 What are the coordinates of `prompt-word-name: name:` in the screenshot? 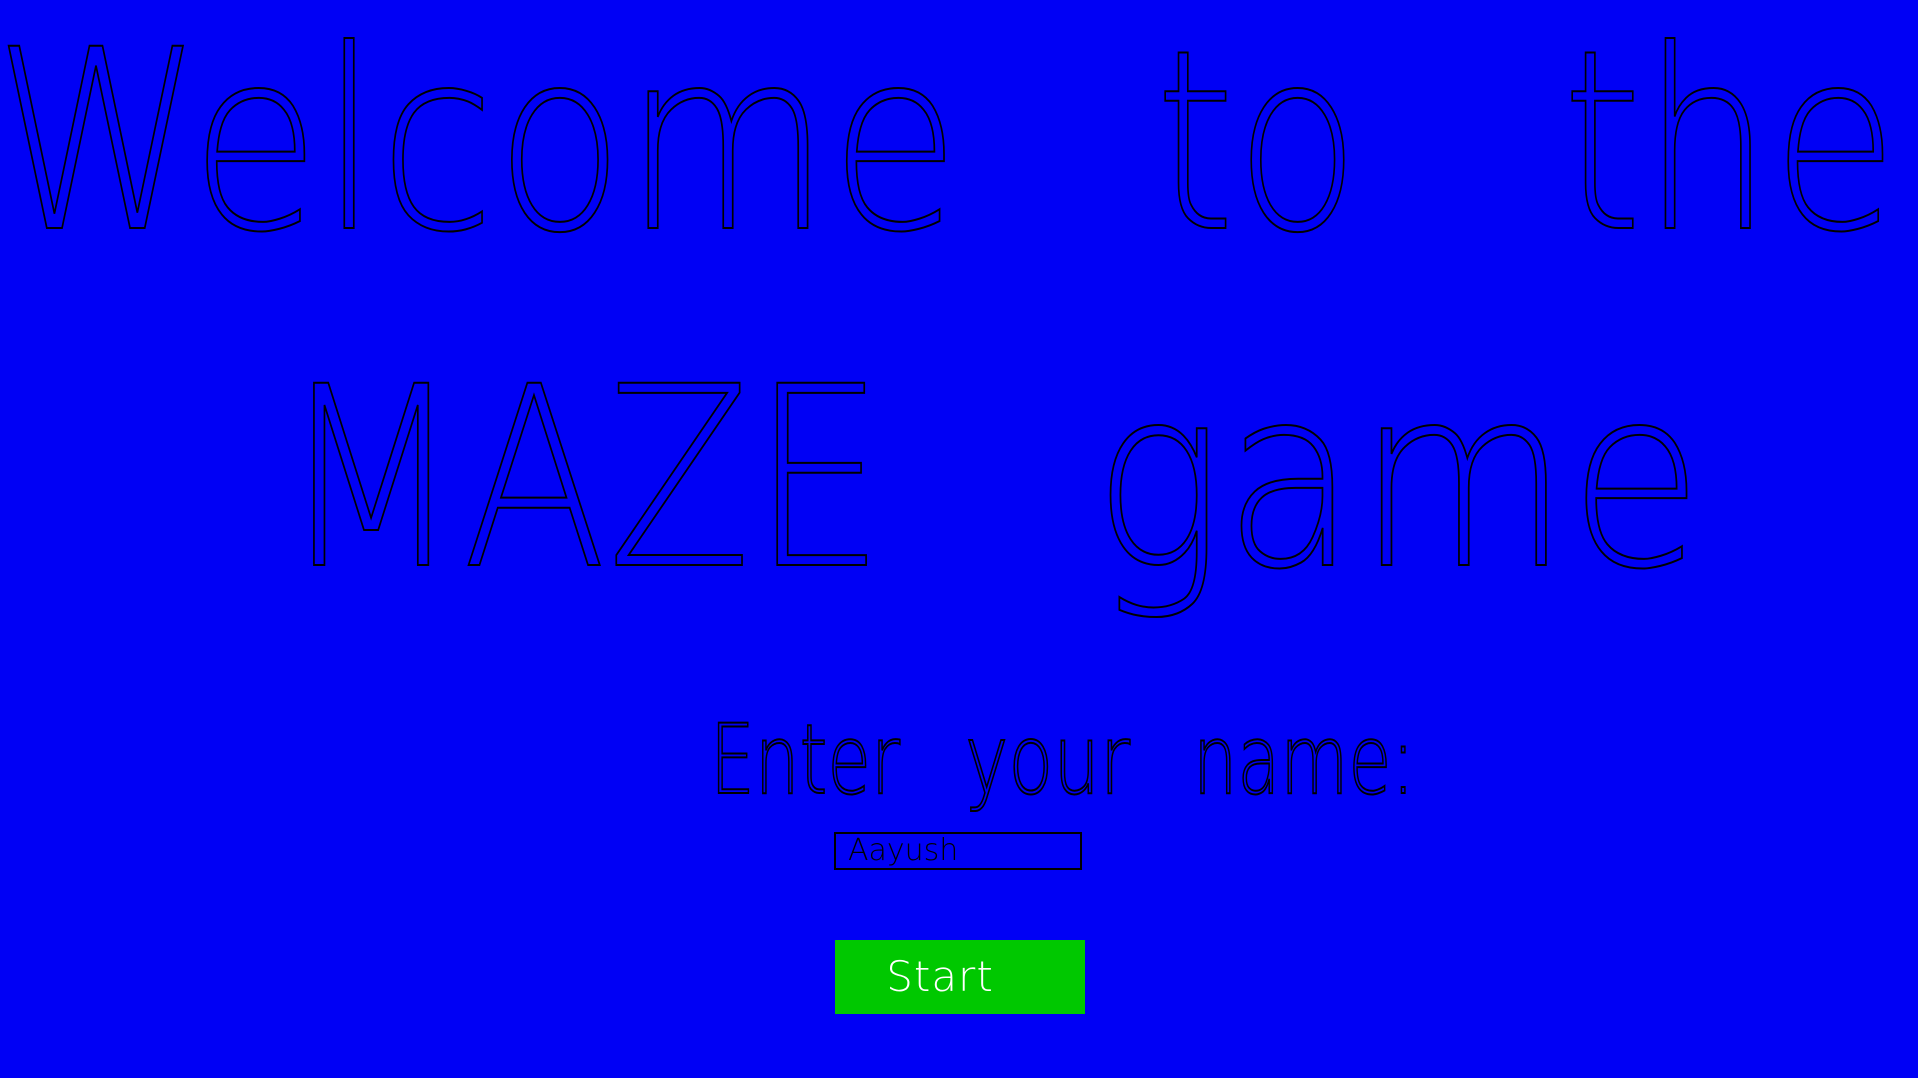 It's located at (1304, 760).